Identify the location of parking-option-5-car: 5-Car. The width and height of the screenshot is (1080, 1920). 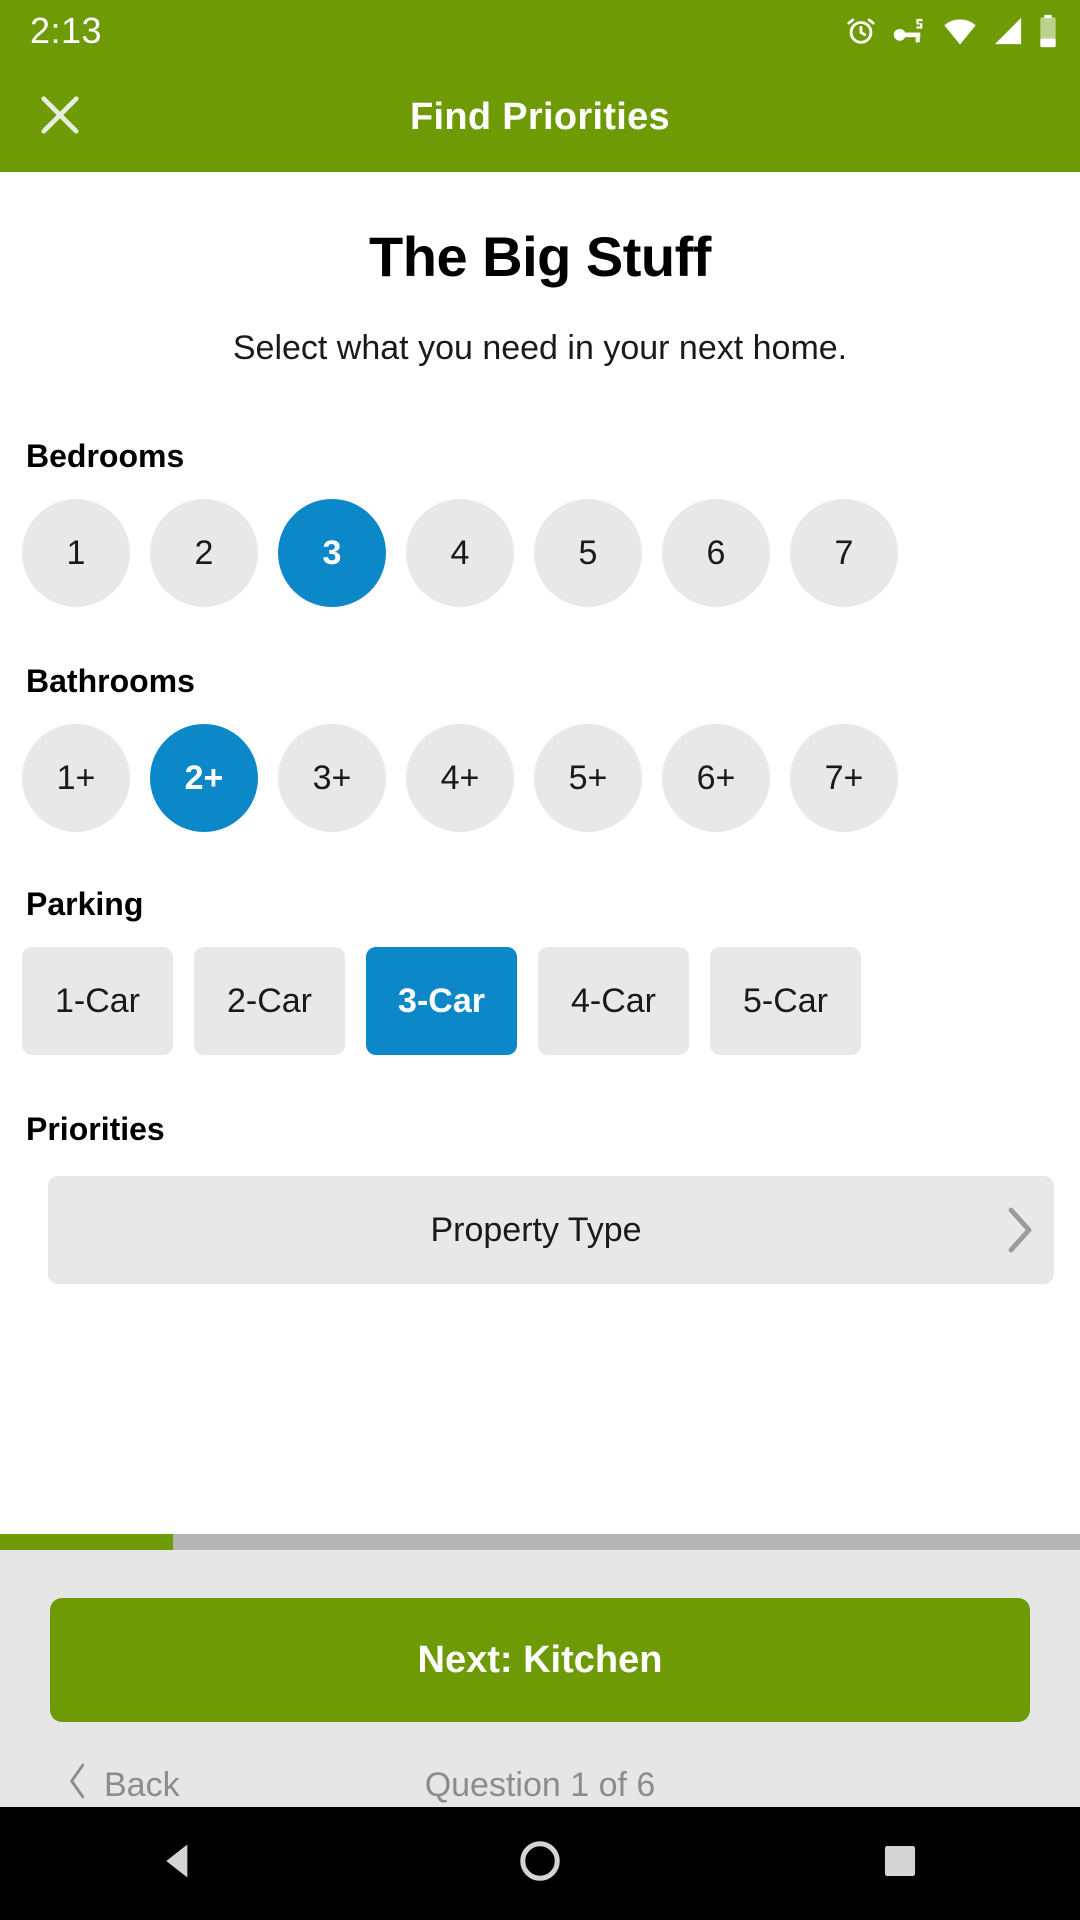
(785, 1001).